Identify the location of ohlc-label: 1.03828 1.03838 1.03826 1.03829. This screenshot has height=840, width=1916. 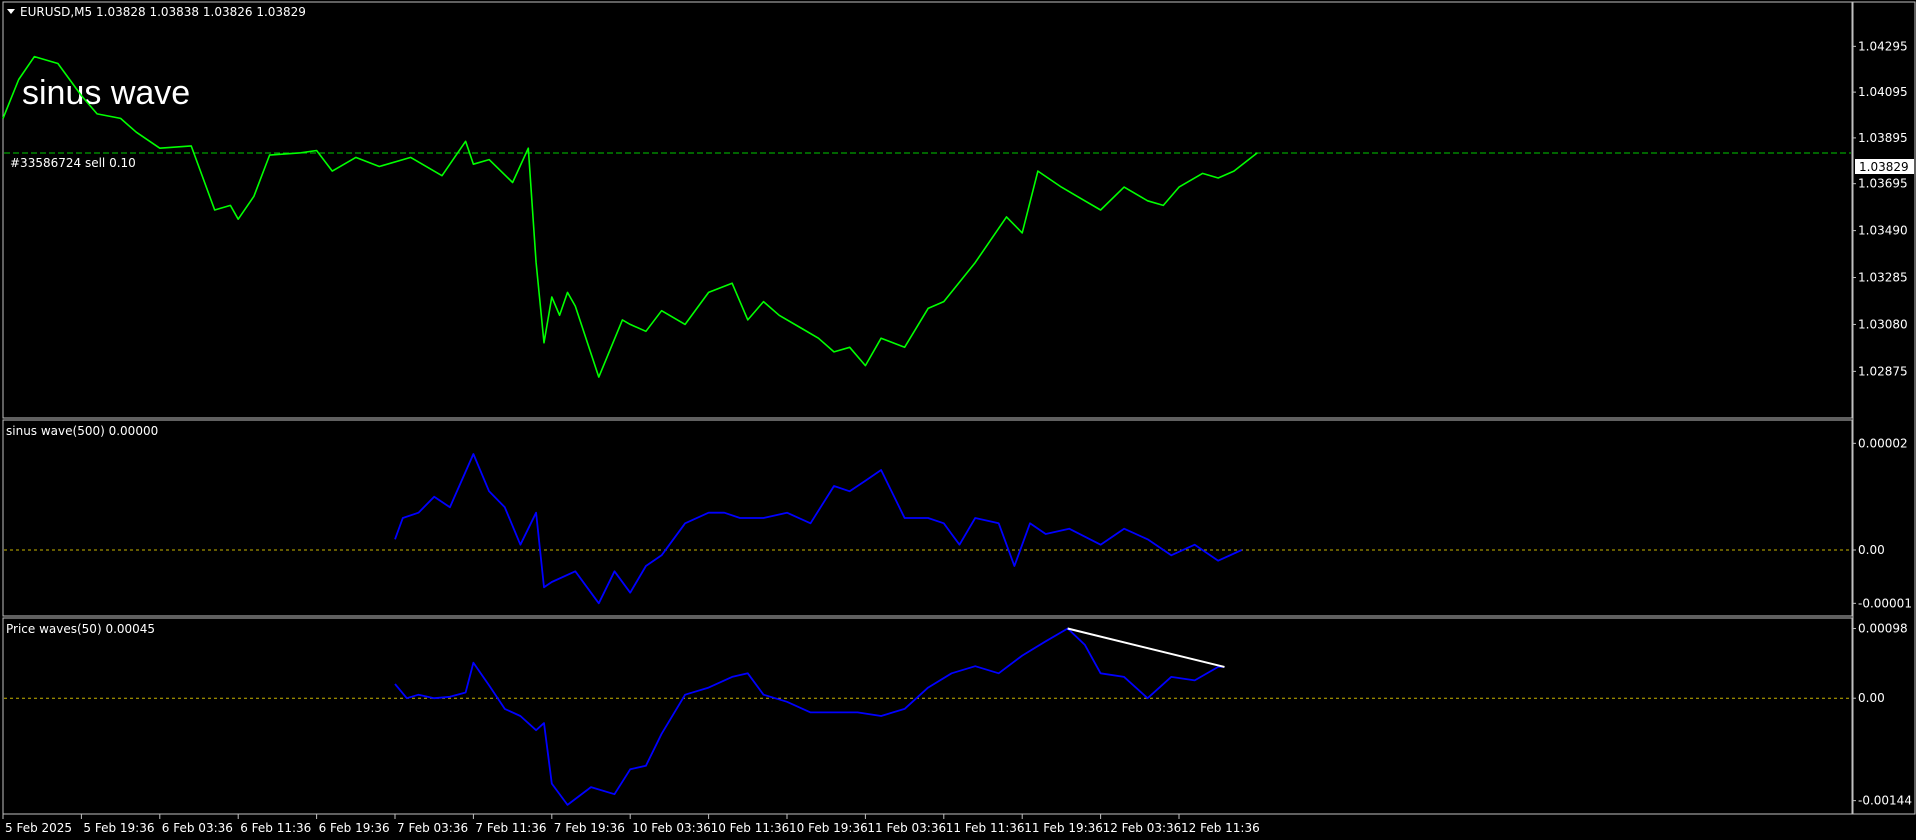
(201, 12).